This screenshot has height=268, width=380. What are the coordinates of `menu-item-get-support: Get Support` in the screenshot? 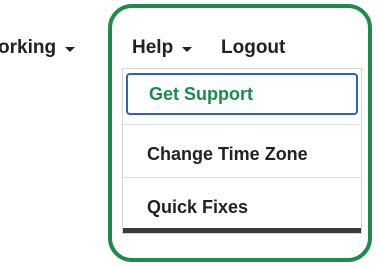 It's located at (242, 94).